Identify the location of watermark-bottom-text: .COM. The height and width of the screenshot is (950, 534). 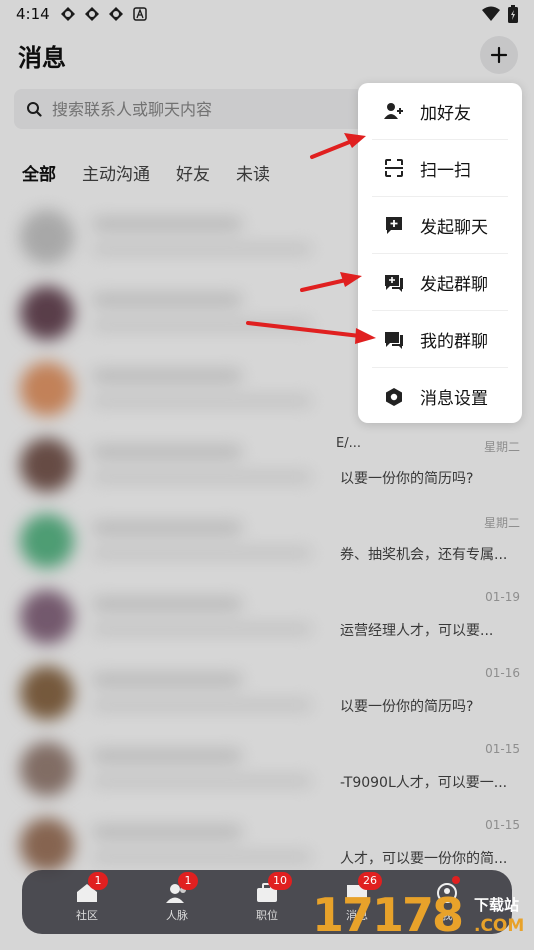
(499, 926).